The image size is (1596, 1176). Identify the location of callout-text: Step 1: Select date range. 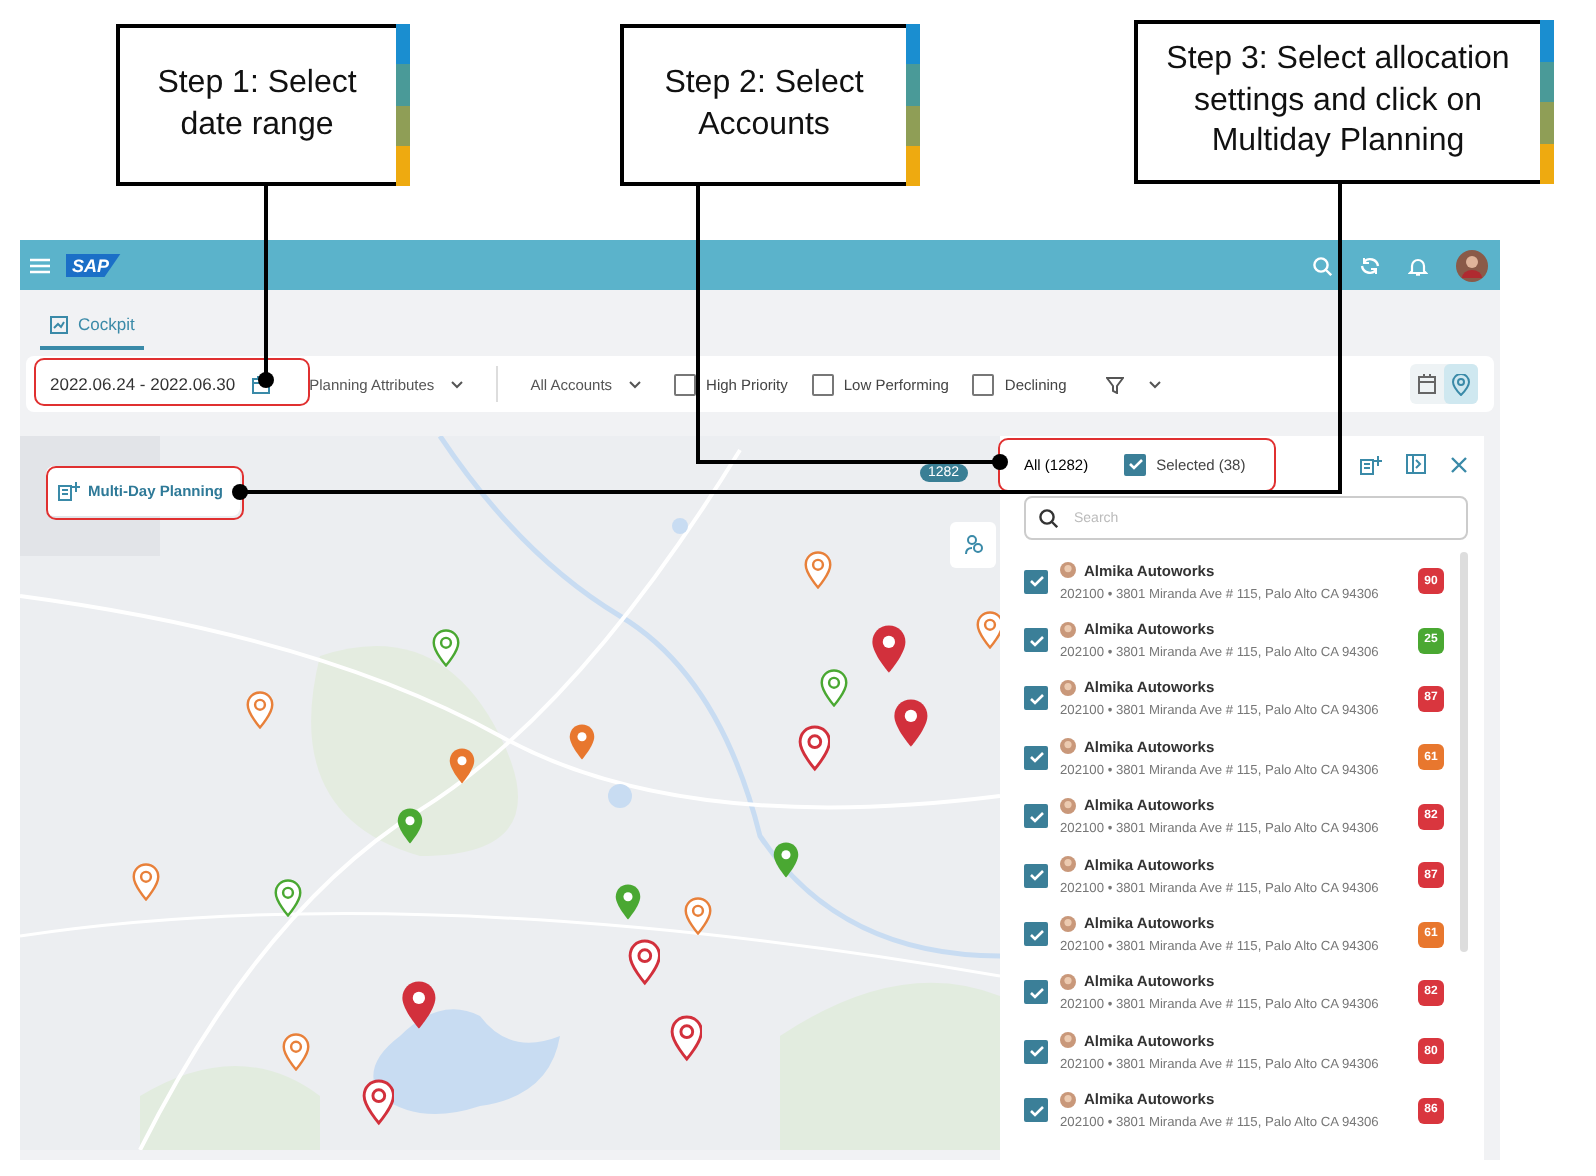
(257, 104).